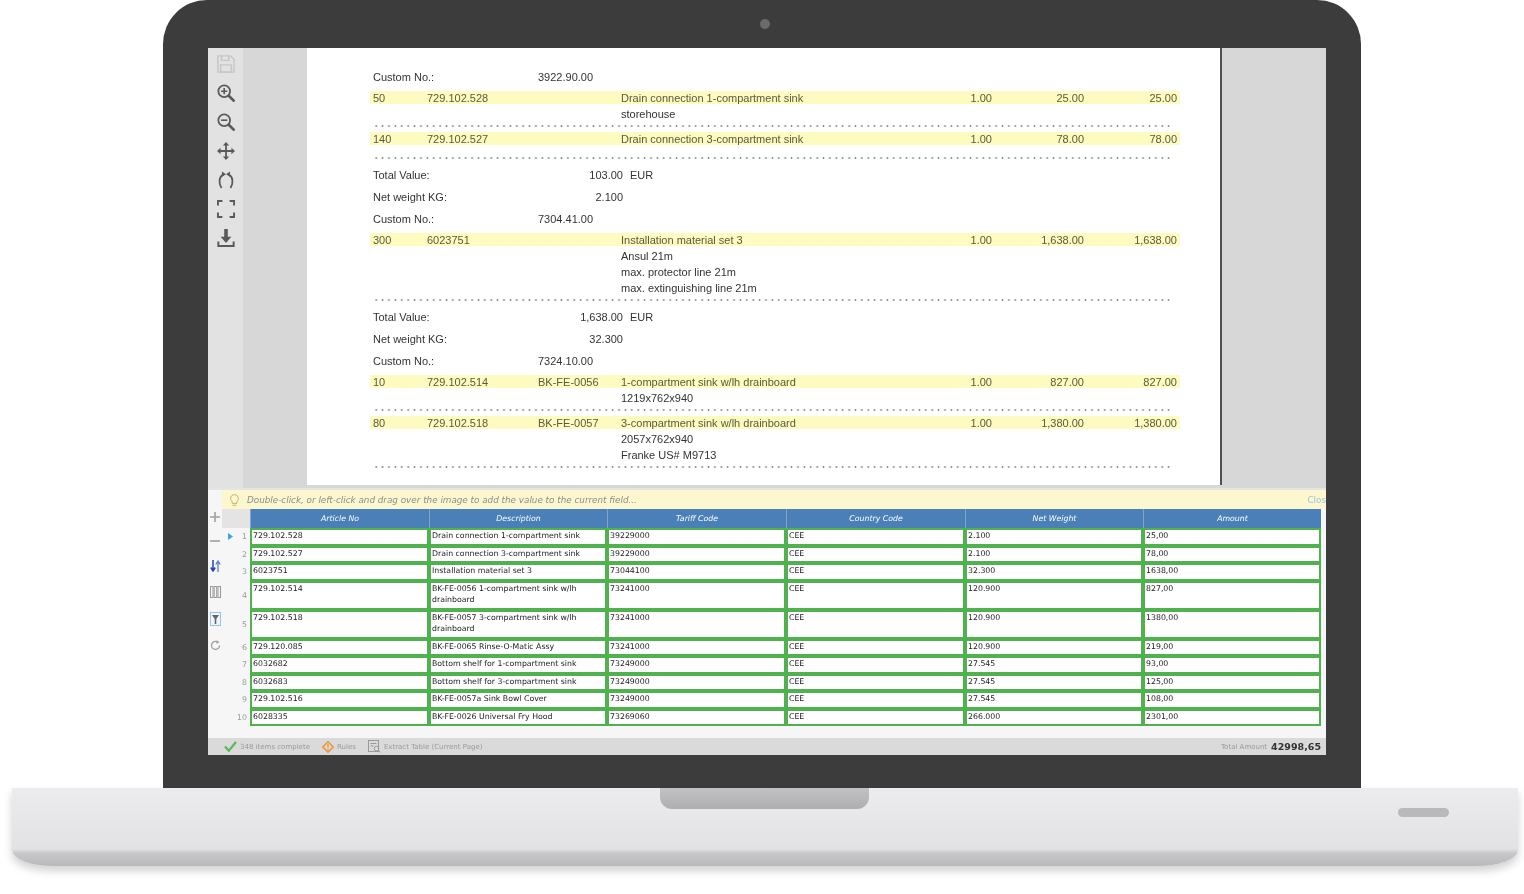 The height and width of the screenshot is (894, 1524). I want to click on field-value: 7304.41.00, so click(566, 219).